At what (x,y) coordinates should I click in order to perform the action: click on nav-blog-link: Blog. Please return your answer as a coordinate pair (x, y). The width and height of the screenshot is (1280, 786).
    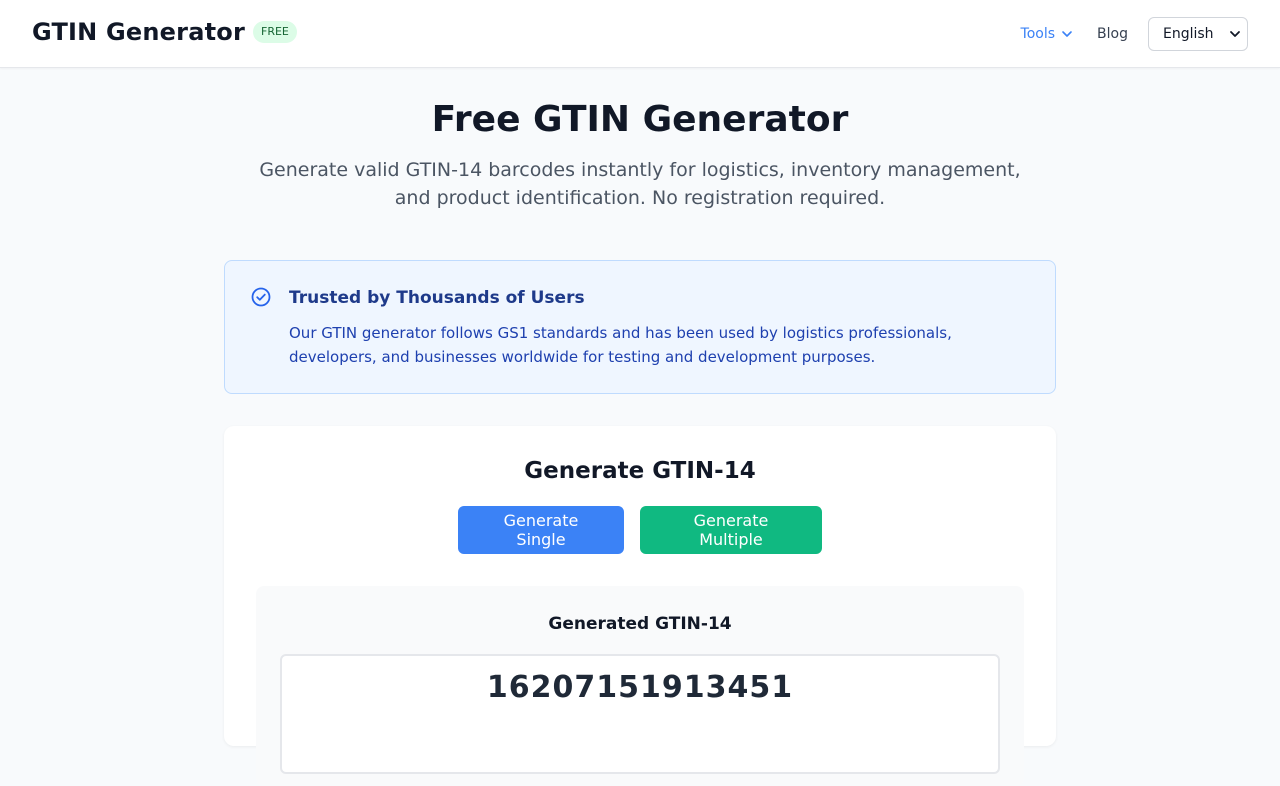
    Looking at the image, I should click on (1112, 34).